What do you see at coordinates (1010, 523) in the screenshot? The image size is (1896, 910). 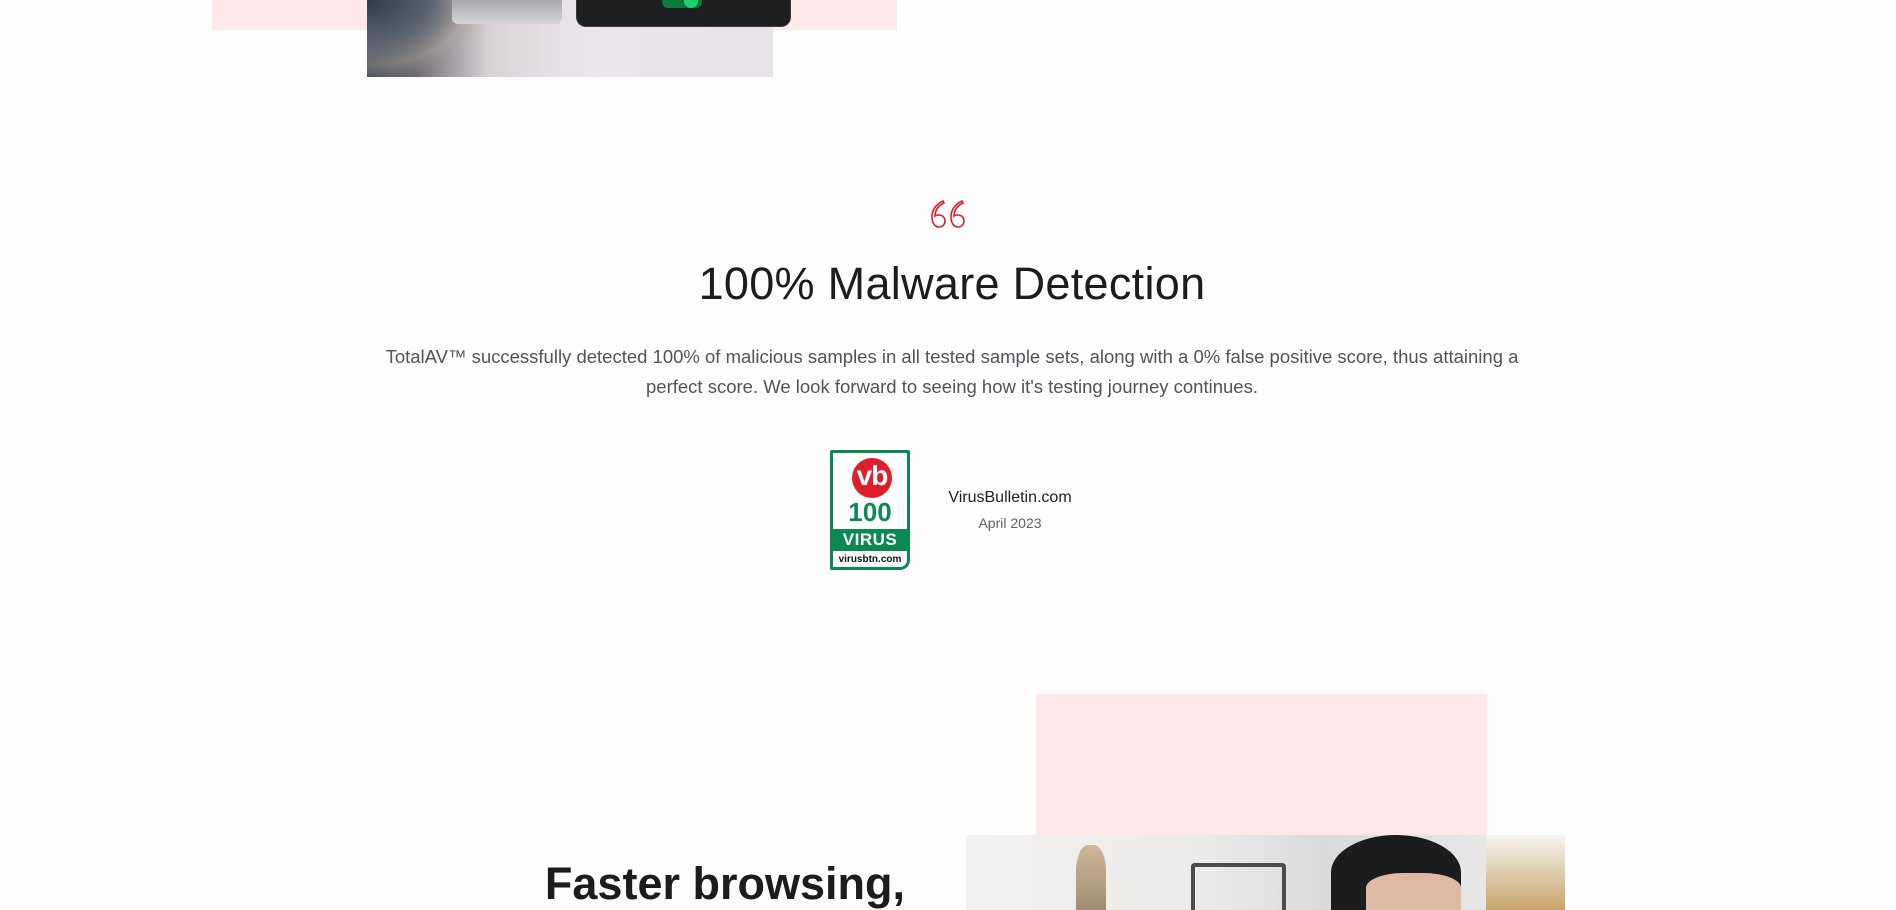 I see `testimonial-source-date: April 2023` at bounding box center [1010, 523].